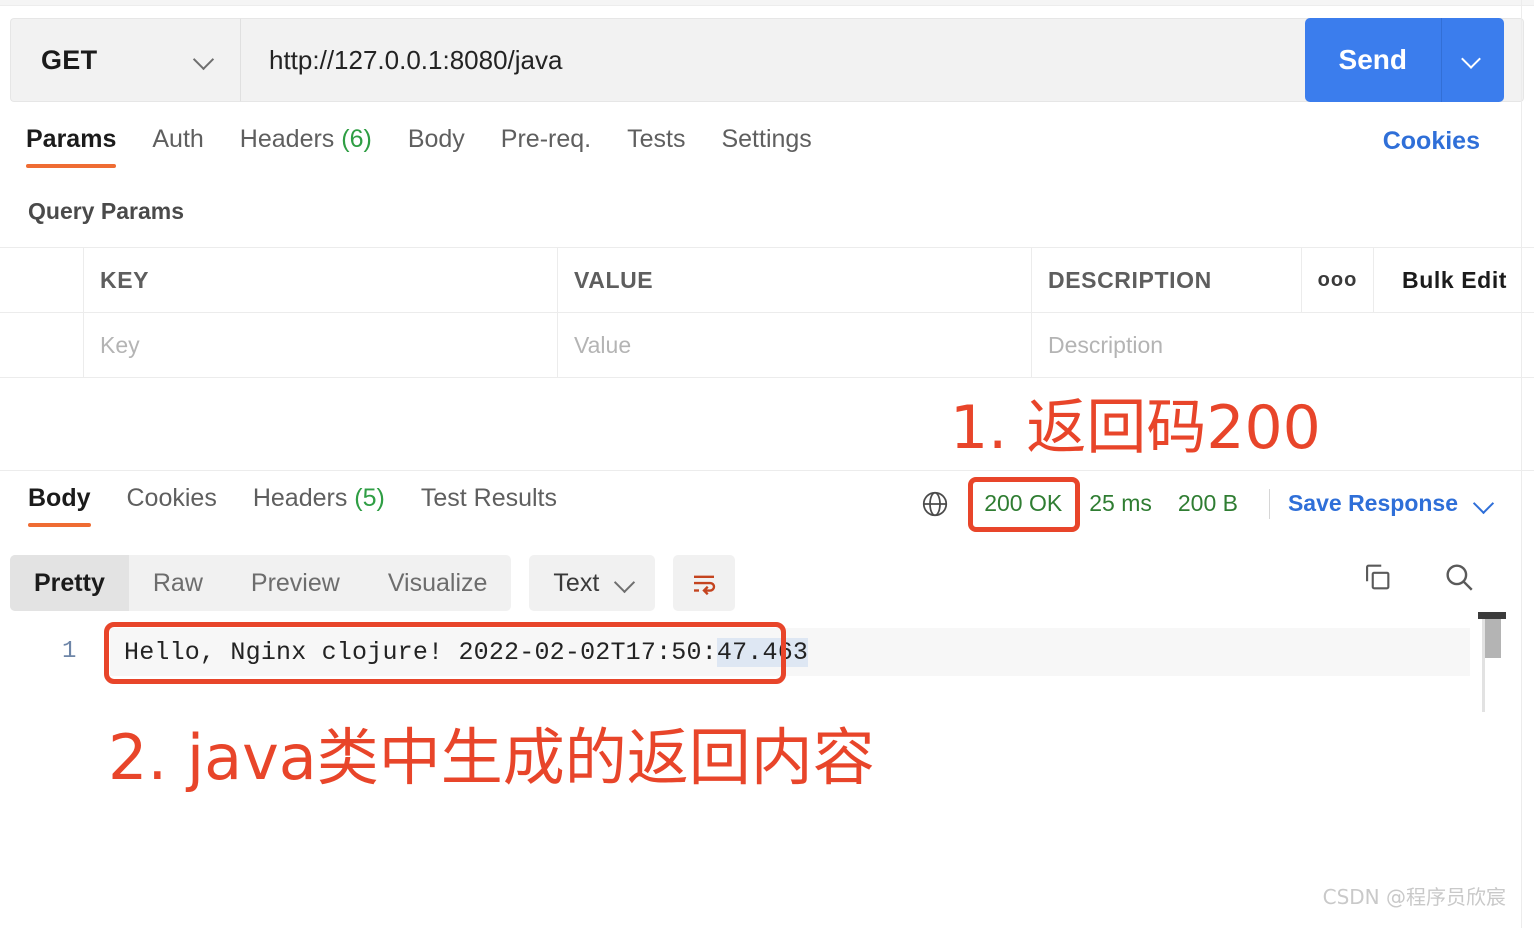 This screenshot has height=928, width=1534. What do you see at coordinates (1269, 503) in the screenshot?
I see `meta-divider` at bounding box center [1269, 503].